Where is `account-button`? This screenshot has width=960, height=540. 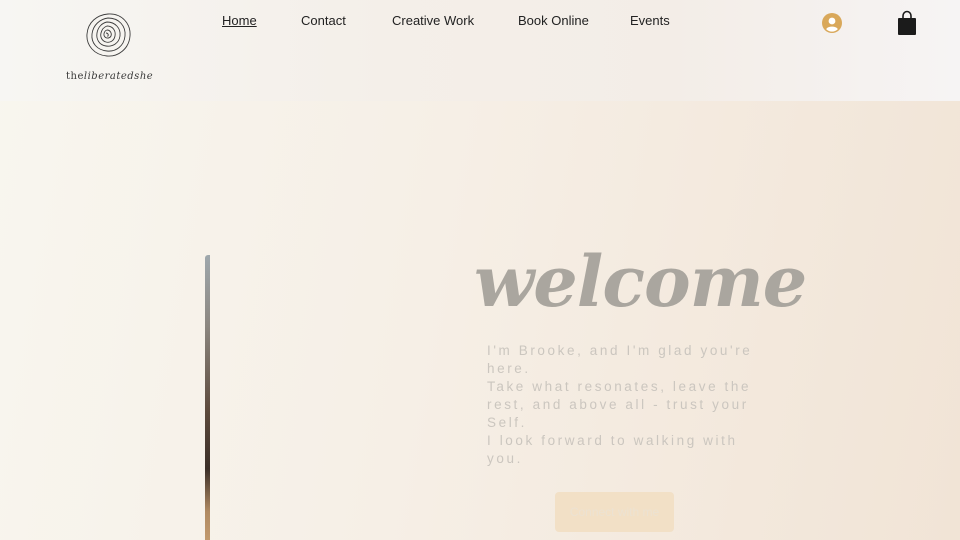
account-button is located at coordinates (832, 23).